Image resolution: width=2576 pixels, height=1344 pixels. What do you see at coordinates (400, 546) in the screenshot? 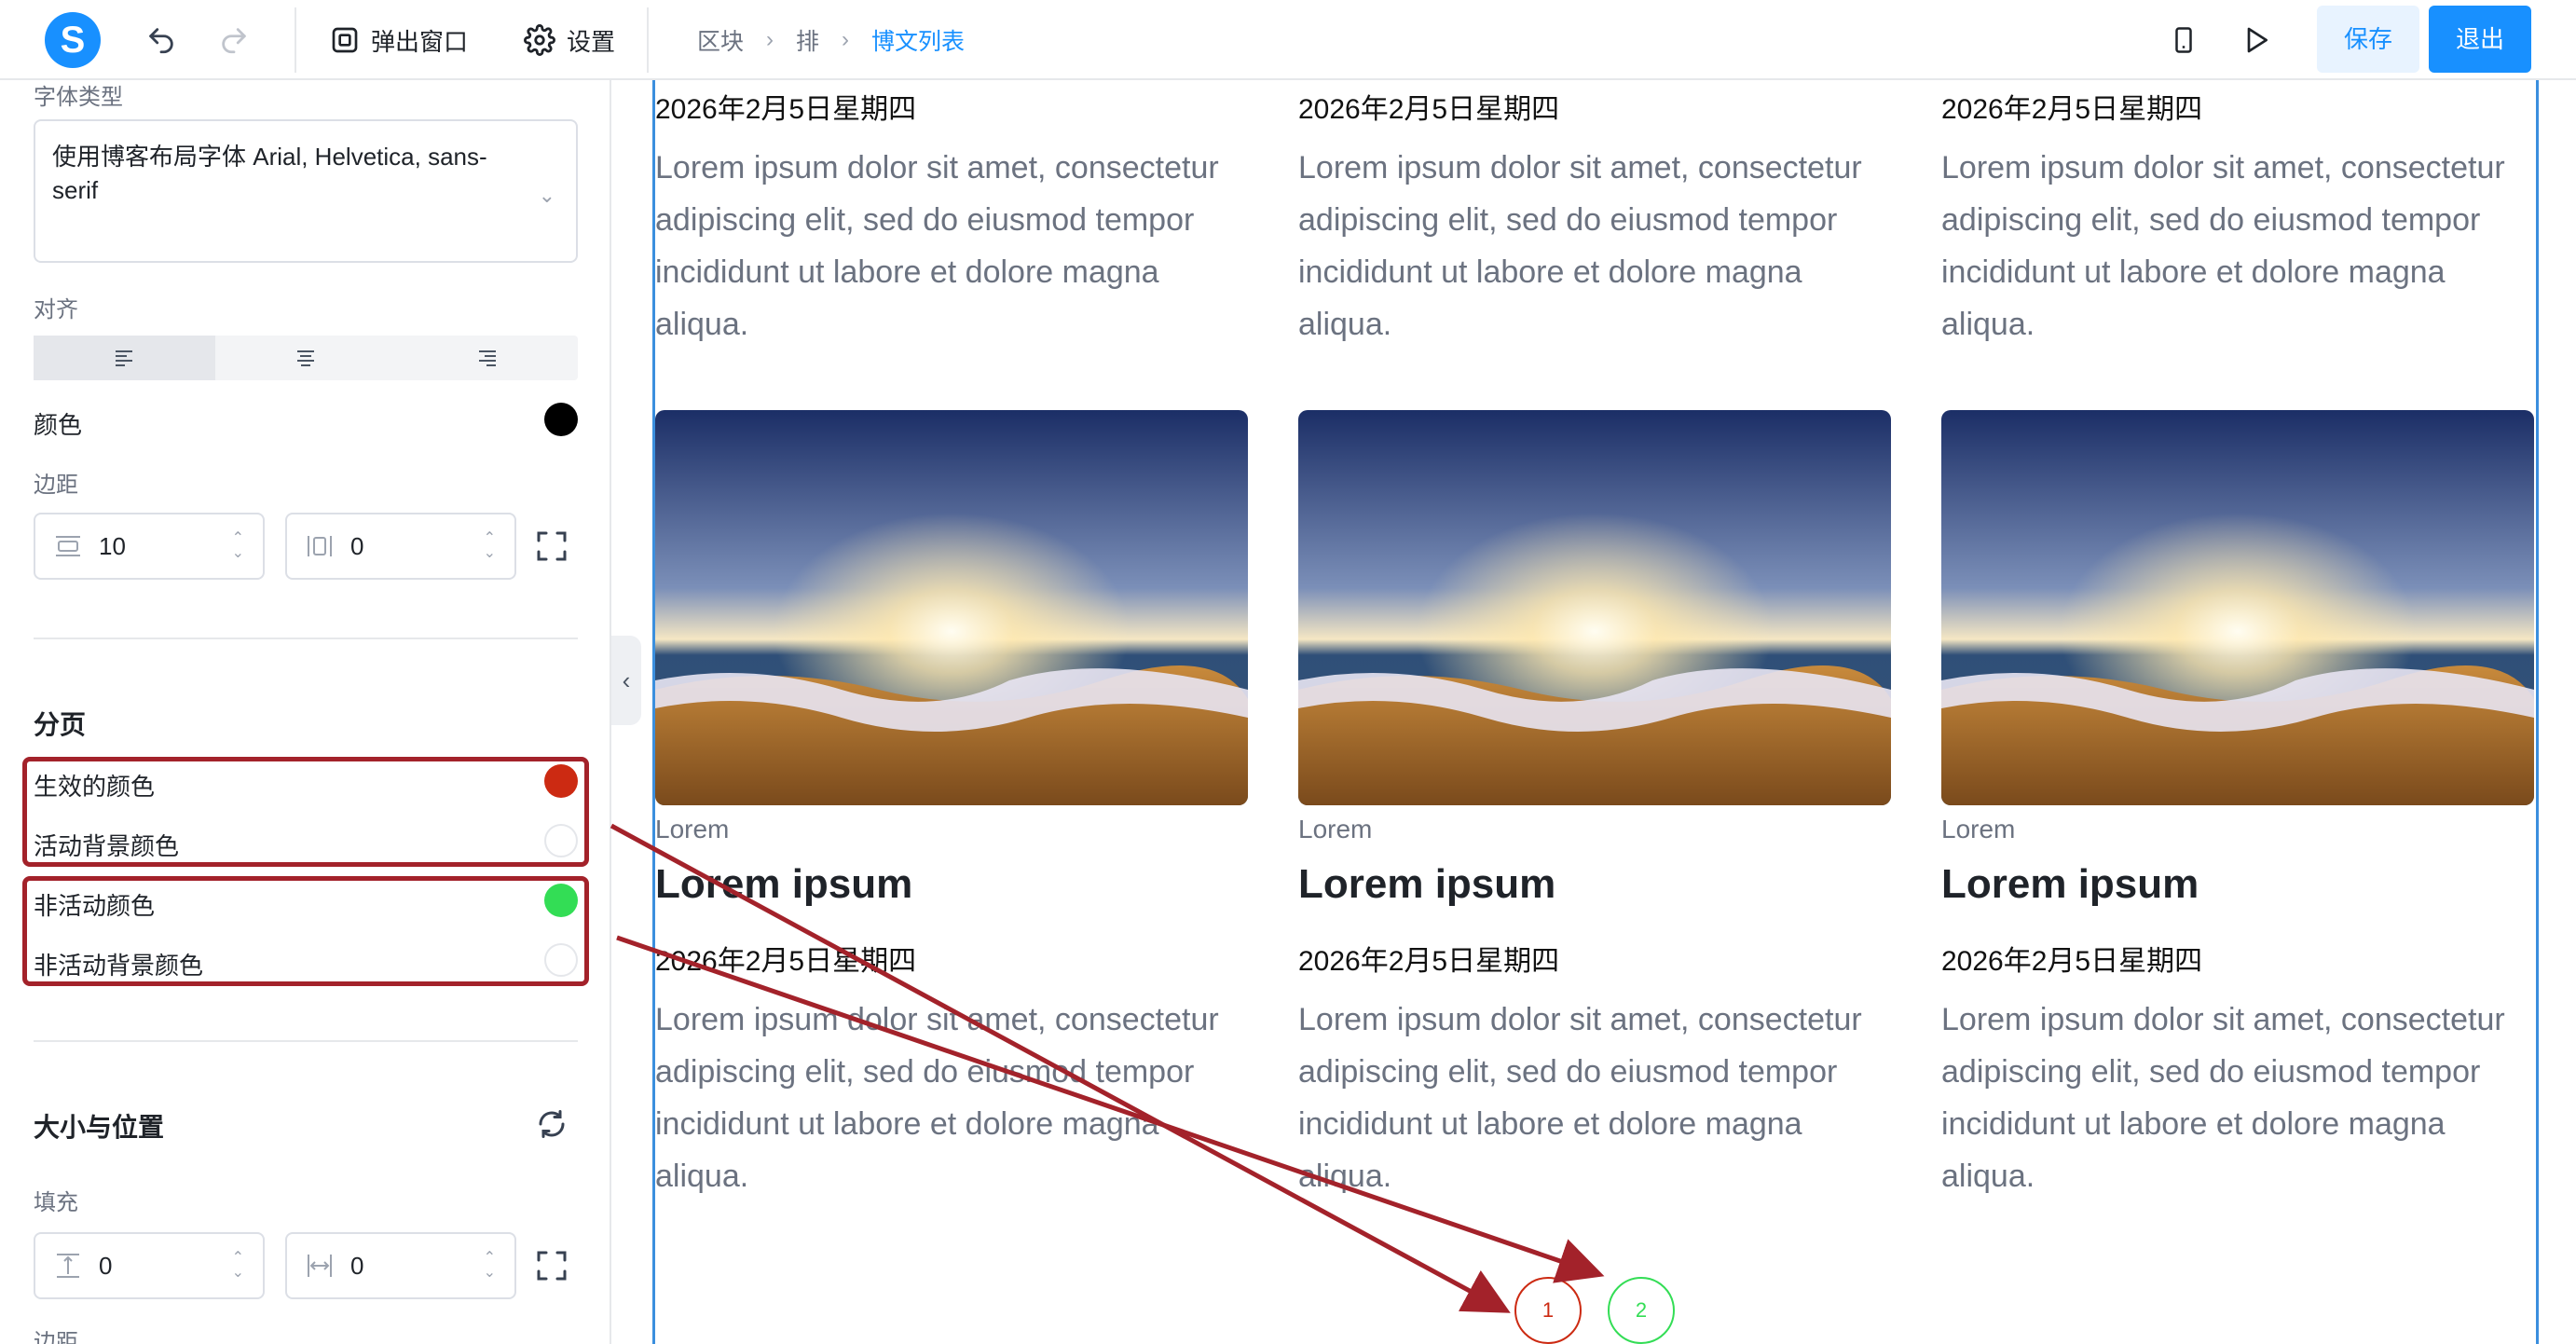
I see `margin-horizontal-input: 0 ⌃ ⌄` at bounding box center [400, 546].